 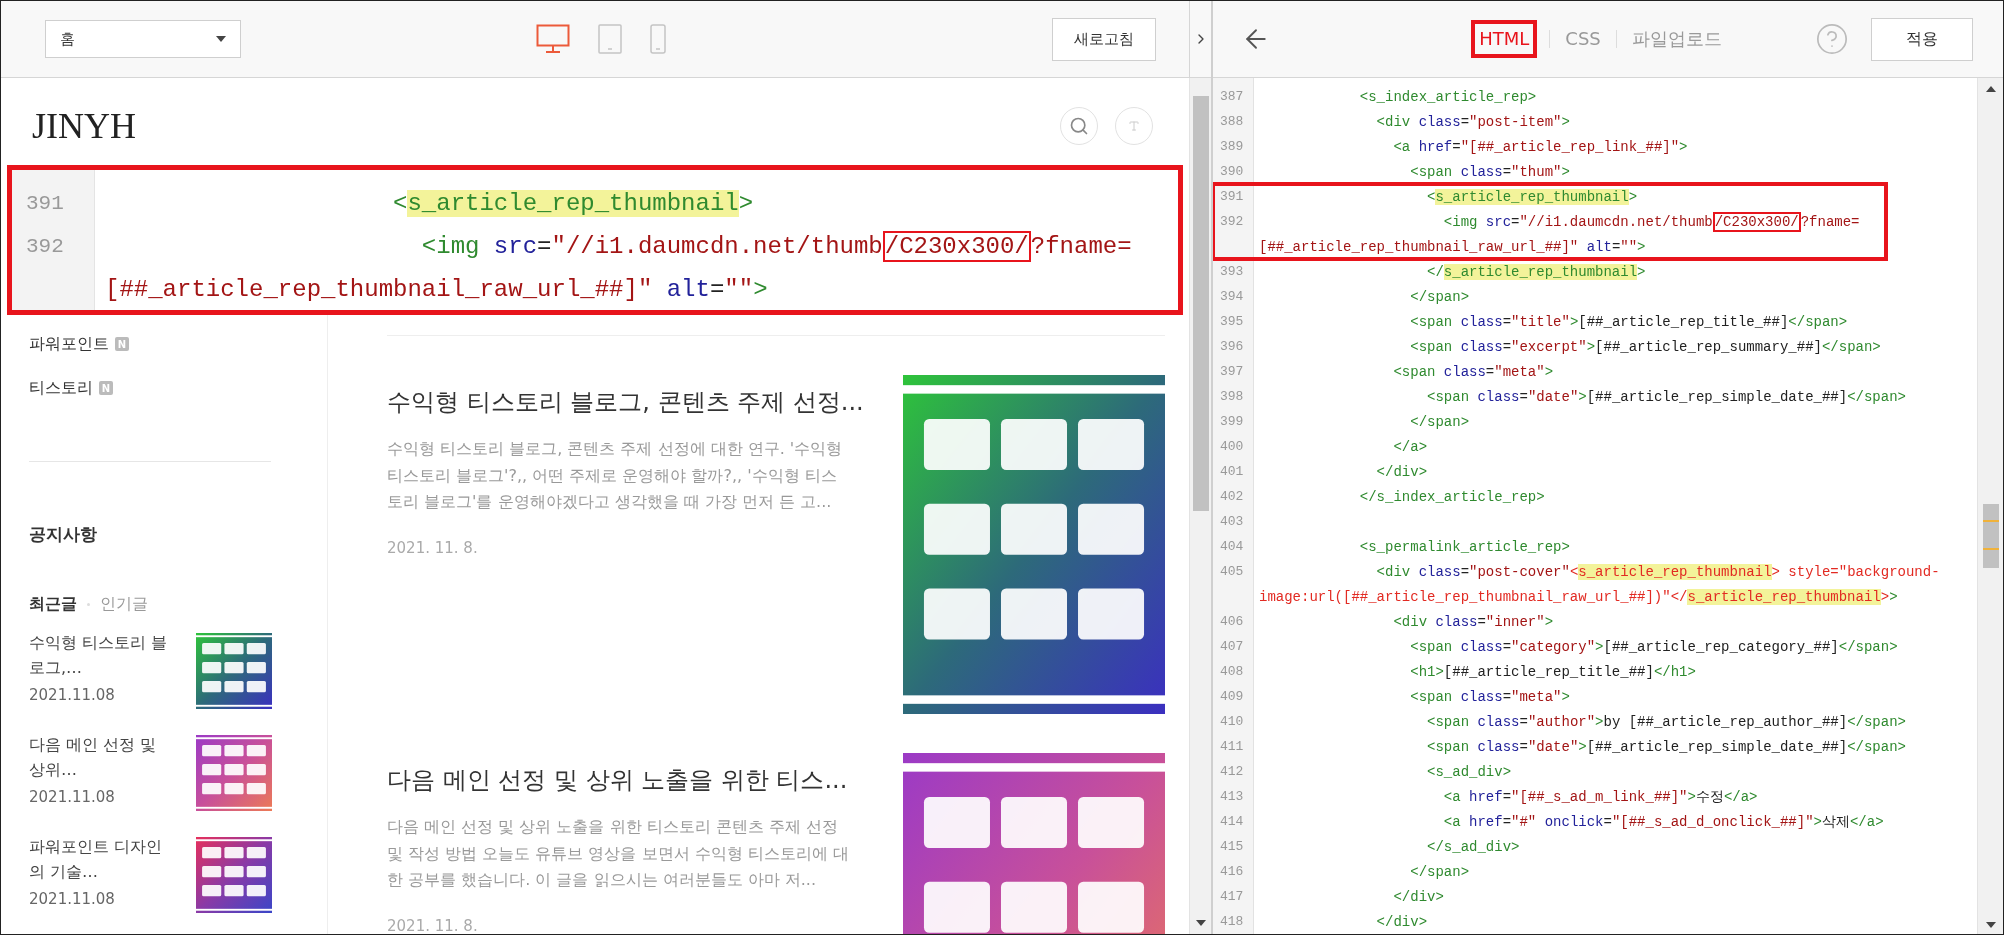 I want to click on line-number: 392, so click(x=1231, y=221).